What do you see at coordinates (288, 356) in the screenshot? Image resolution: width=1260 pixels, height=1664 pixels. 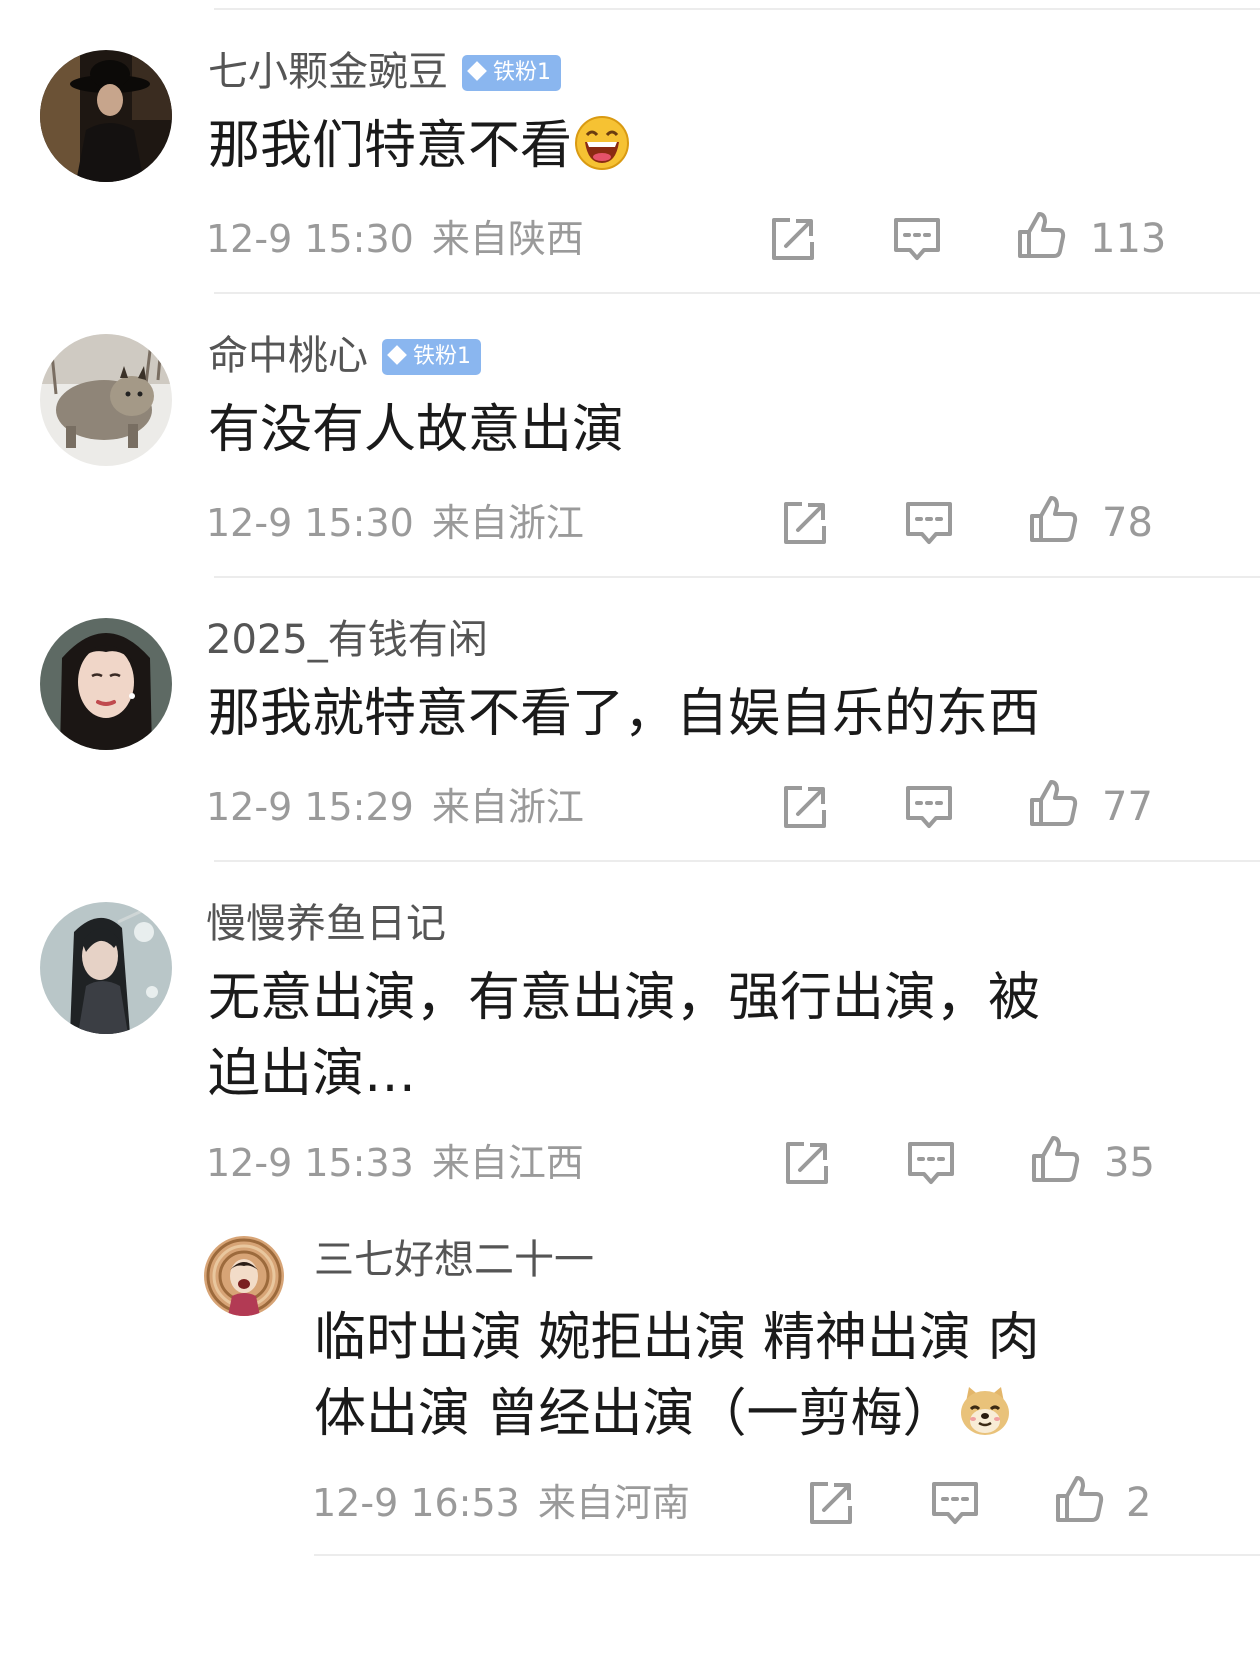 I see `username-text: 命中桃心` at bounding box center [288, 356].